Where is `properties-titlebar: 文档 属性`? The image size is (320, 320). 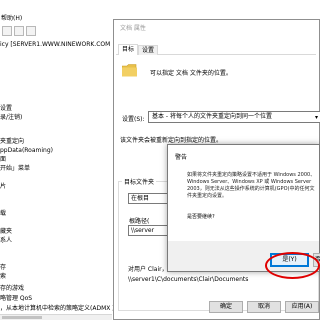 properties-titlebar: 文档 属性 is located at coordinates (216, 27).